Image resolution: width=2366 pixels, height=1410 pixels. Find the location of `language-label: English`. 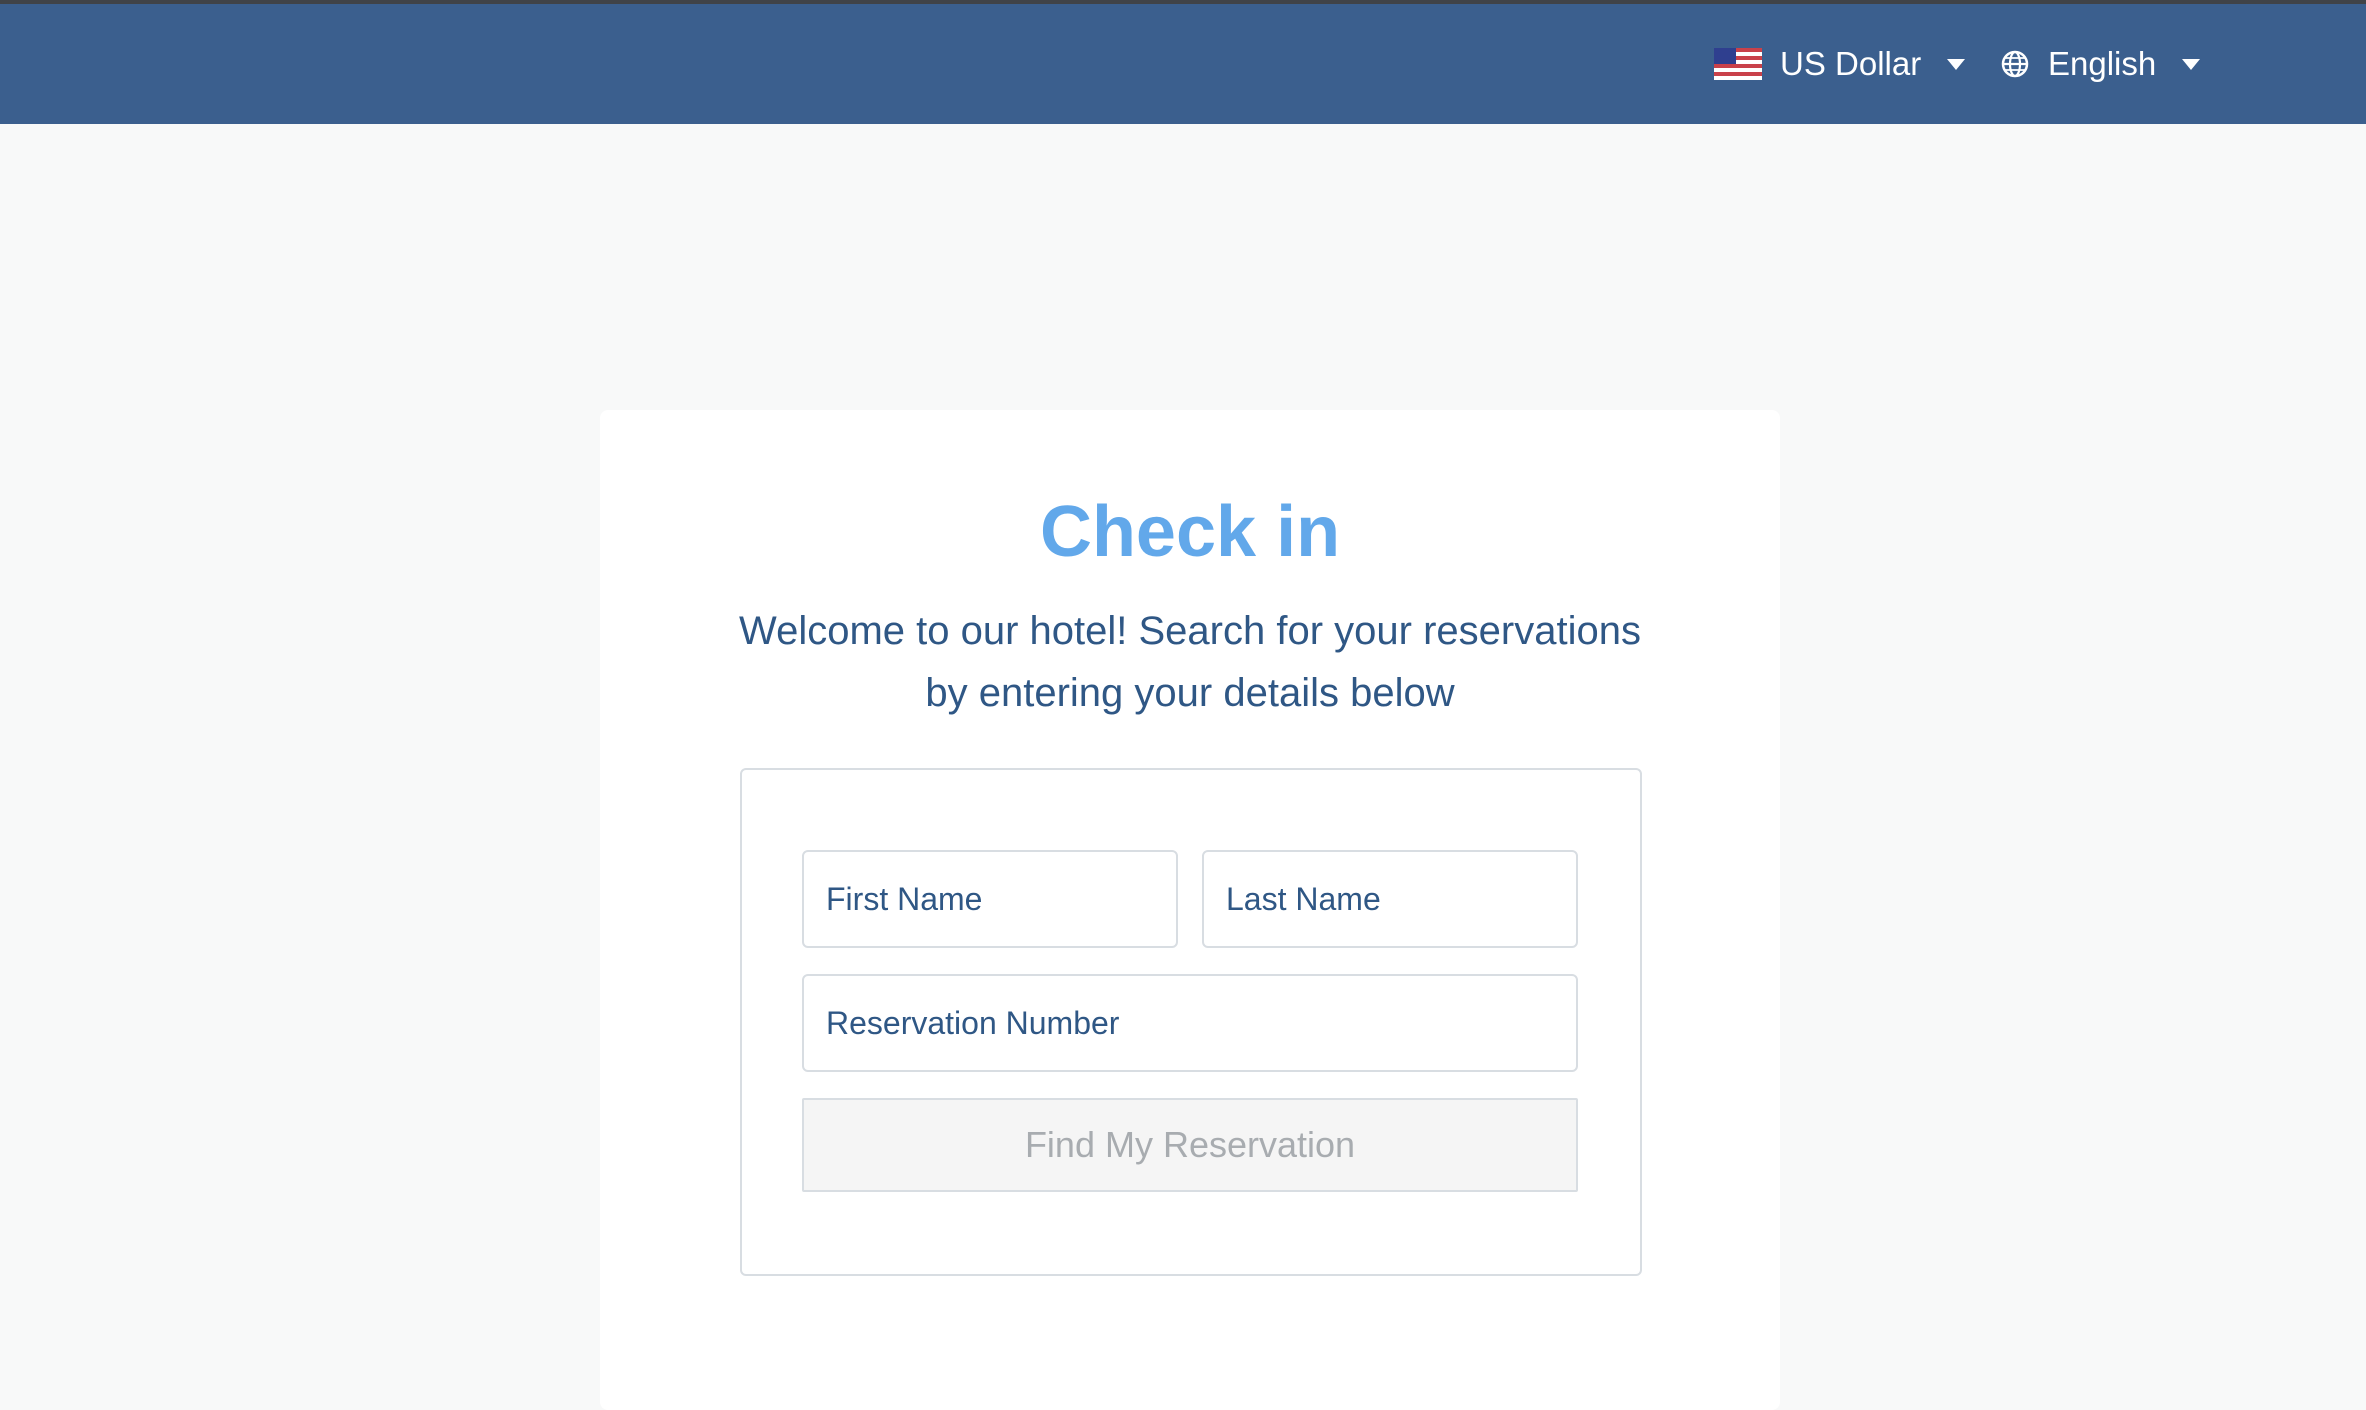

language-label: English is located at coordinates (2102, 63).